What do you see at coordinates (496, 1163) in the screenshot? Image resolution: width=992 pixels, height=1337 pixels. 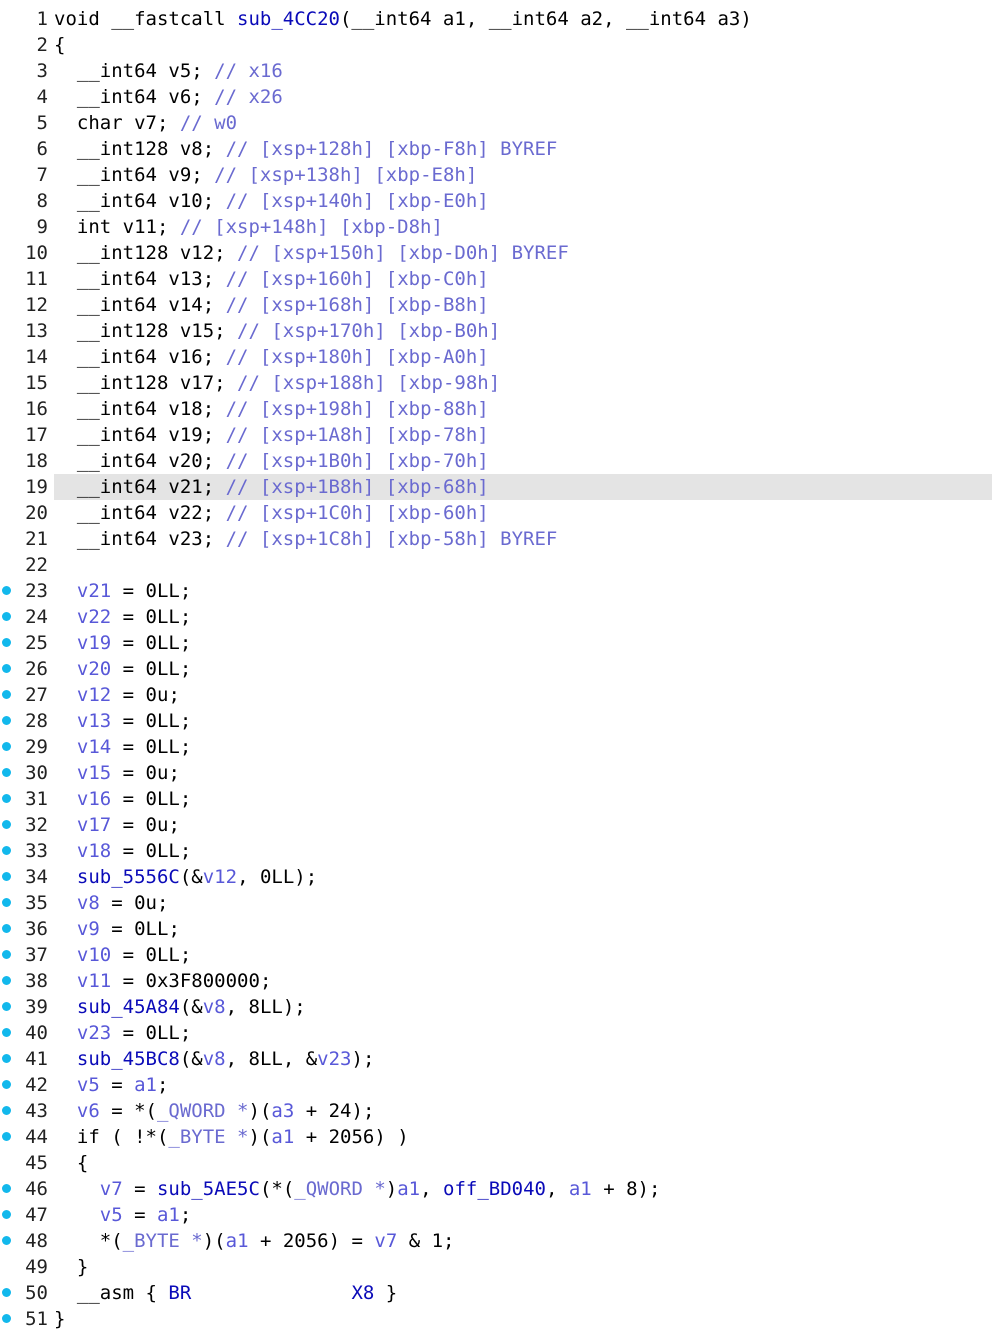 I see `code-line: 45 {` at bounding box center [496, 1163].